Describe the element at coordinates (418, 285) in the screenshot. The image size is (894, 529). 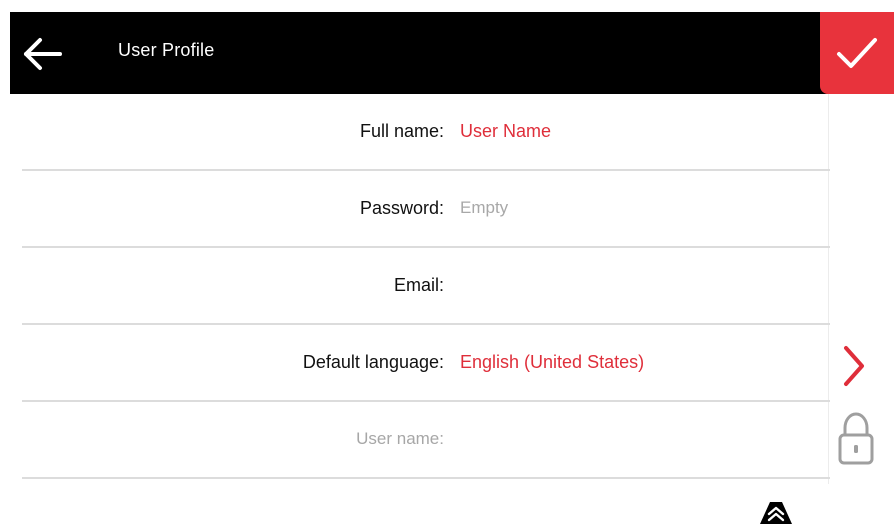
I see `email-label: Email:` at that location.